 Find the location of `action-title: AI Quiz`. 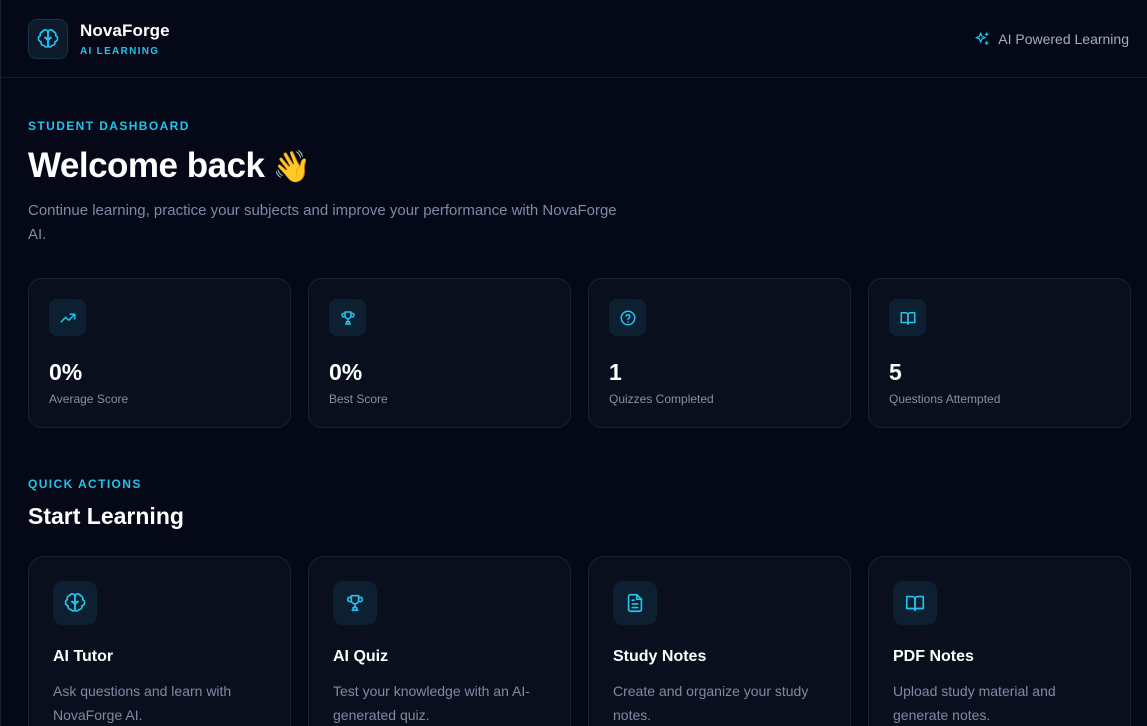

action-title: AI Quiz is located at coordinates (361, 656).